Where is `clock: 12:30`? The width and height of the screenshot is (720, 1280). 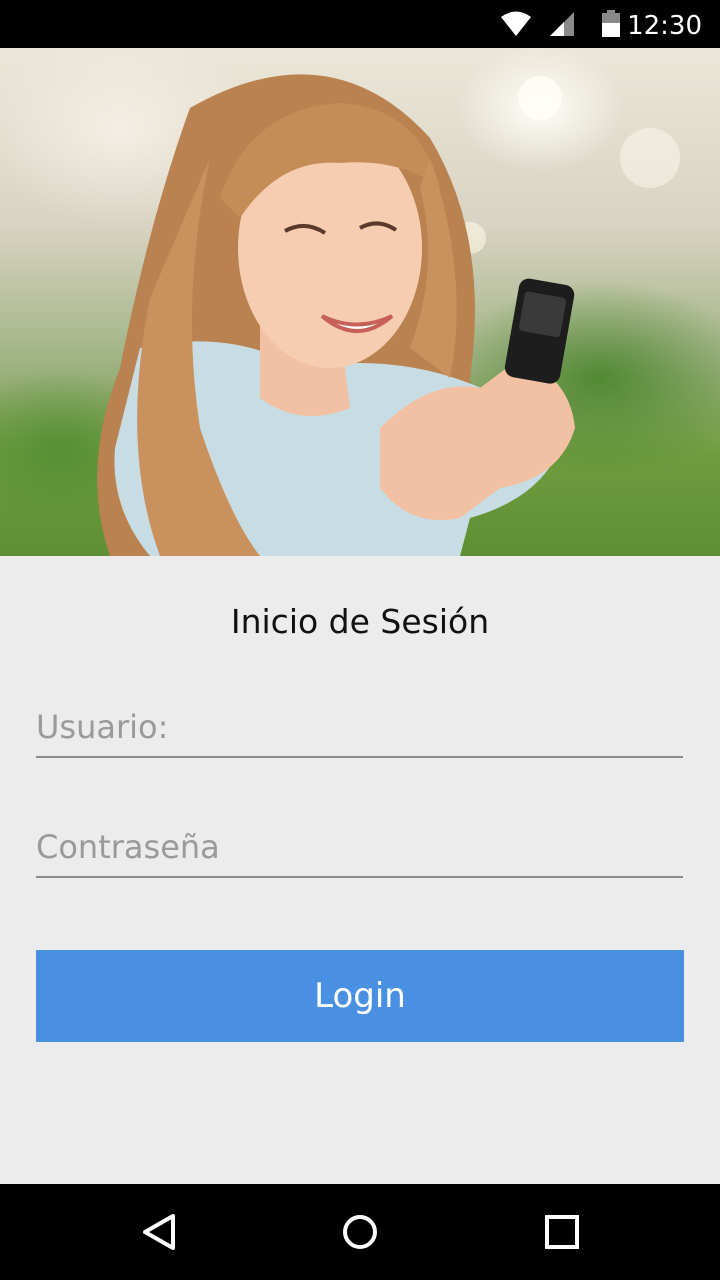
clock: 12:30 is located at coordinates (664, 26).